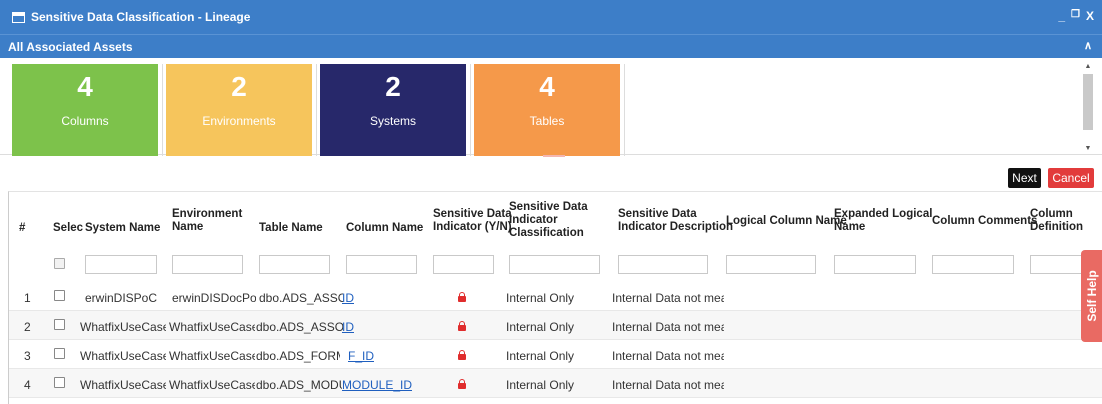 The width and height of the screenshot is (1102, 404). Describe the element at coordinates (27, 356) in the screenshot. I see `row-number: 3` at that location.